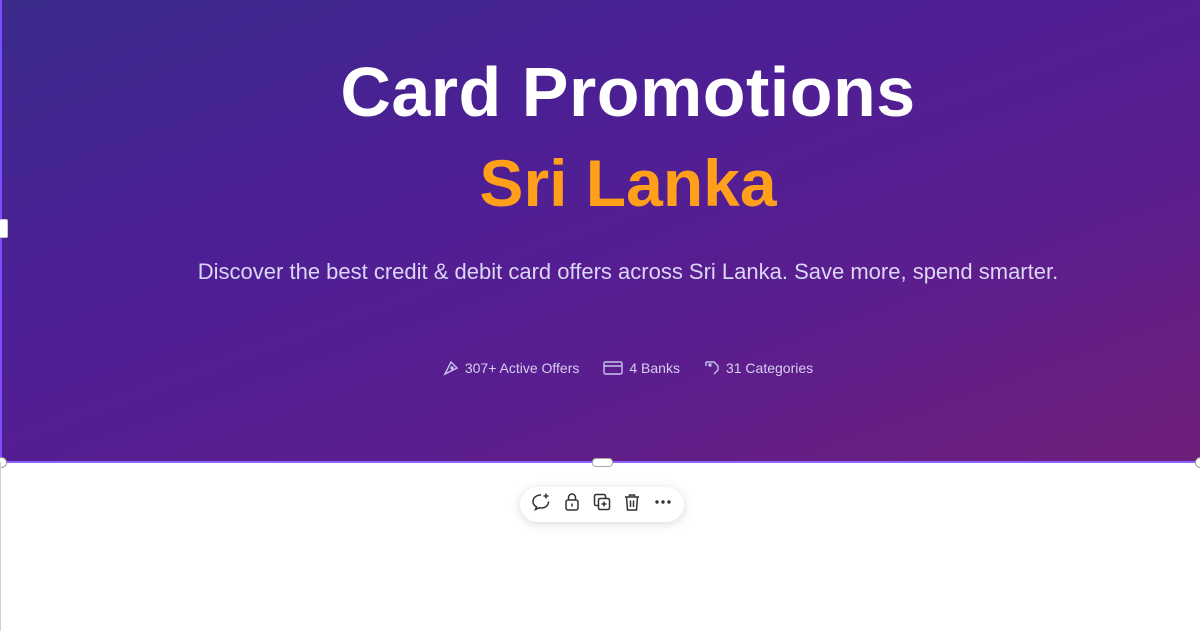 This screenshot has width=1200, height=631. What do you see at coordinates (628, 183) in the screenshot?
I see `hero-accent-title: Sri Lanka` at bounding box center [628, 183].